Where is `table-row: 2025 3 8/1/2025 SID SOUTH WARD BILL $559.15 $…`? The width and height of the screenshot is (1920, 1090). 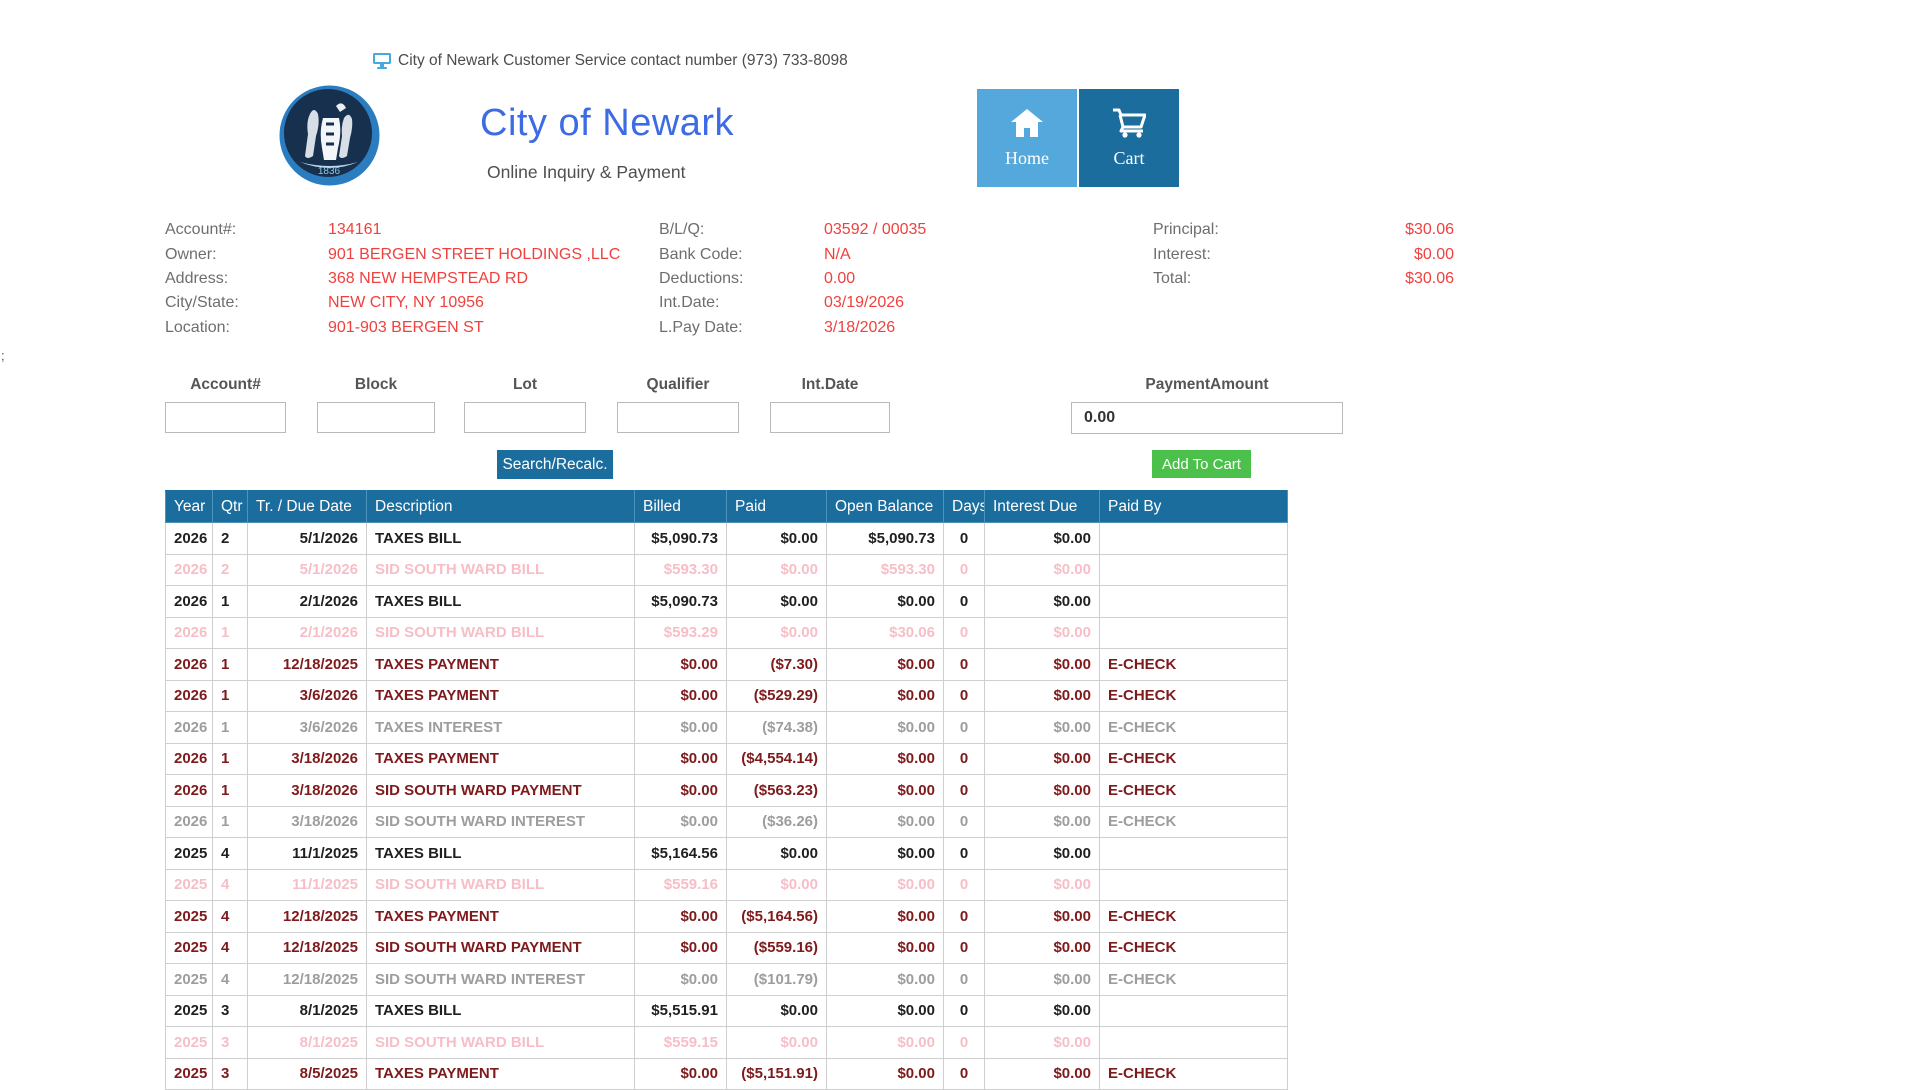 table-row: 2025 3 8/1/2025 SID SOUTH WARD BILL $559.15 $… is located at coordinates (726, 1042).